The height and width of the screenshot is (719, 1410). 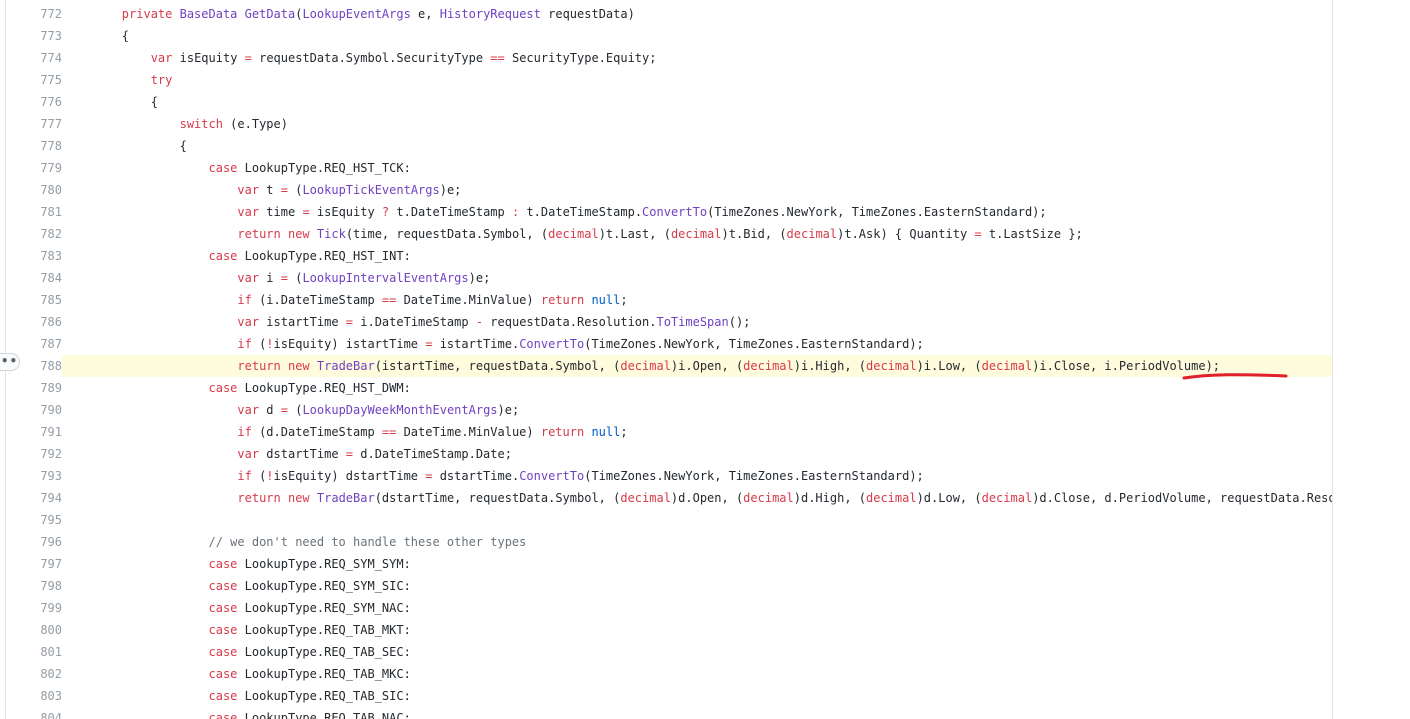 What do you see at coordinates (248, 410) in the screenshot?
I see `code-token: var` at bounding box center [248, 410].